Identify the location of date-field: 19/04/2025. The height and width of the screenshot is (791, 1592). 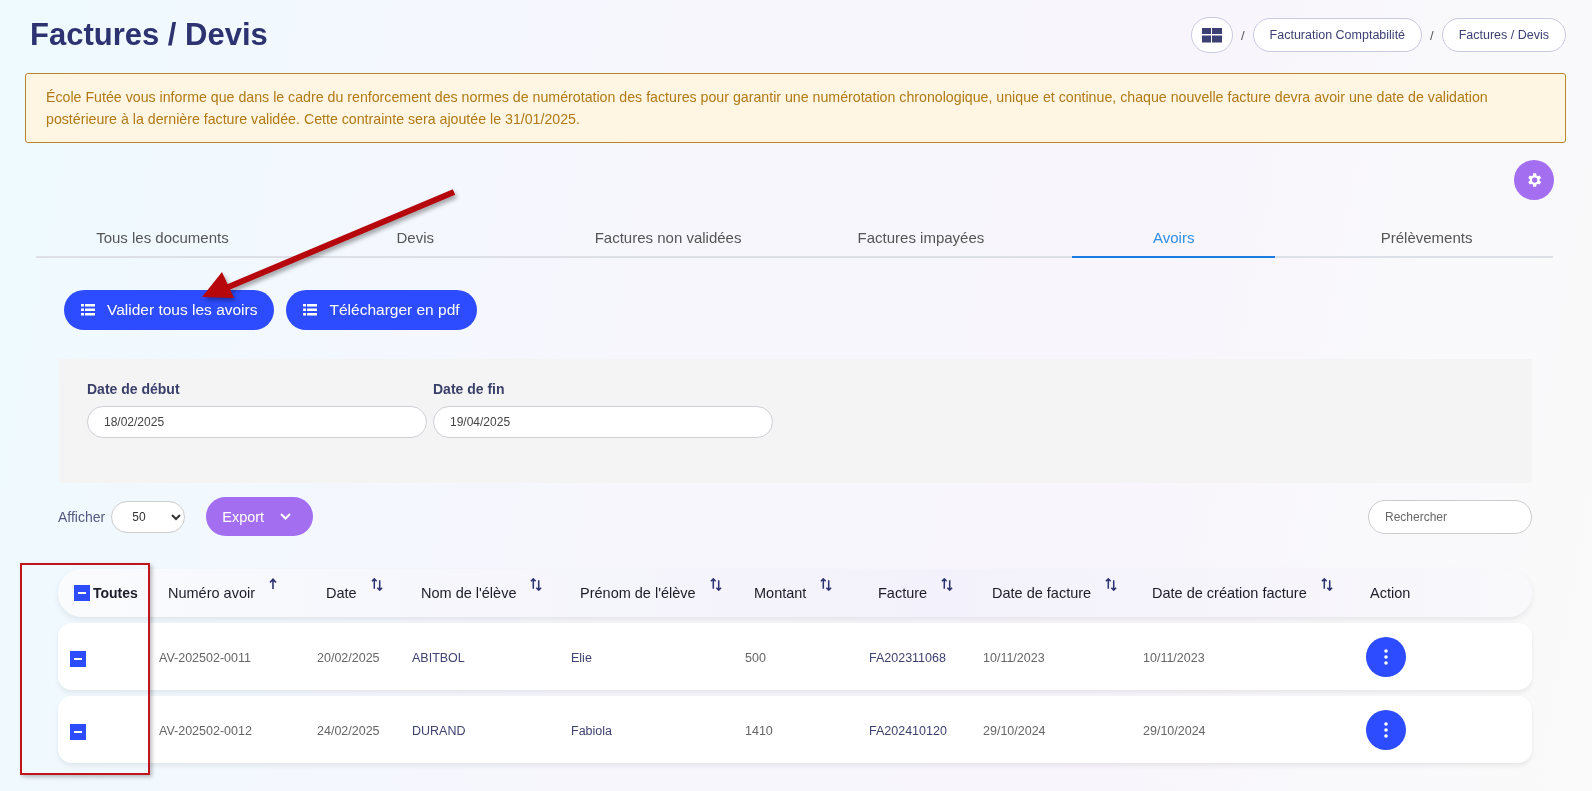
(603, 422).